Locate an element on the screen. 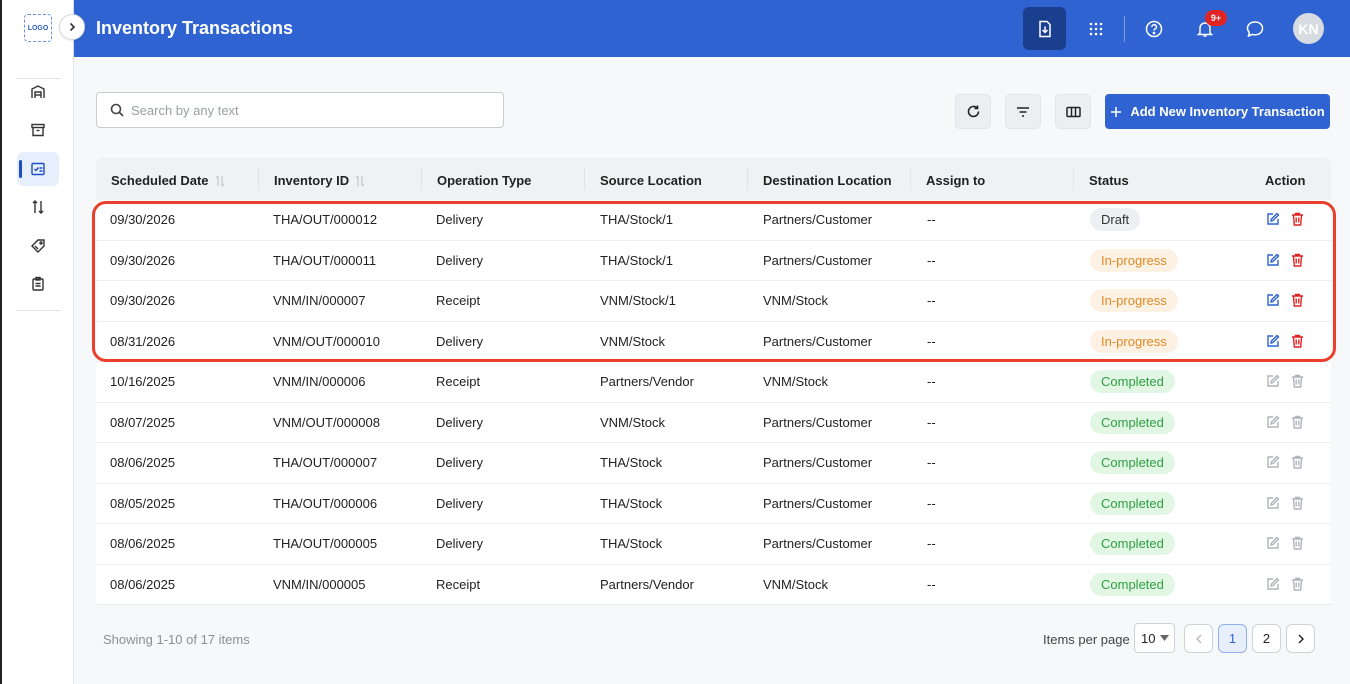  columns-icon is located at coordinates (1073, 111).